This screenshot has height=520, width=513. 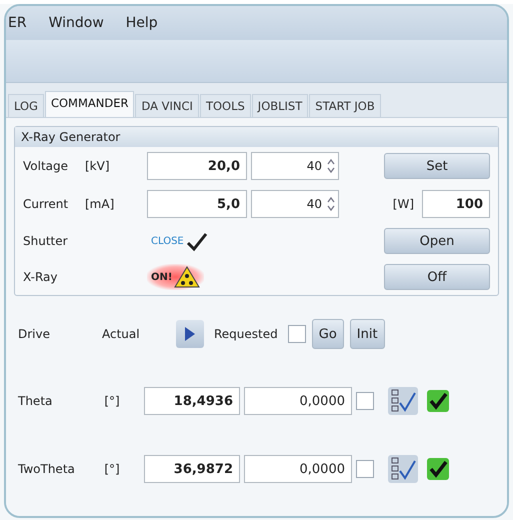 What do you see at coordinates (437, 277) in the screenshot?
I see `xray-button: Off` at bounding box center [437, 277].